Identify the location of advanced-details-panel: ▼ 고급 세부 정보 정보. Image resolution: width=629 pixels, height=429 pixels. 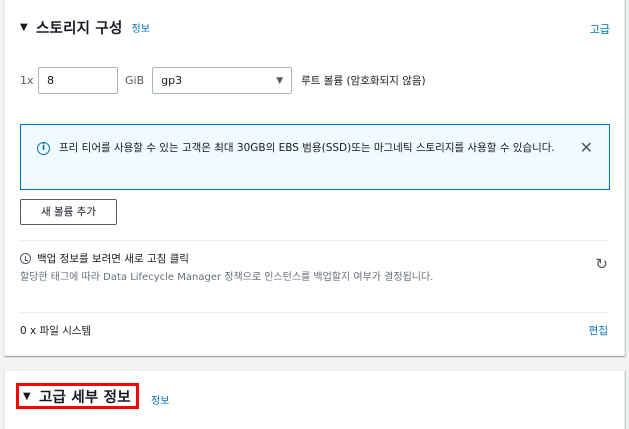
(314, 399).